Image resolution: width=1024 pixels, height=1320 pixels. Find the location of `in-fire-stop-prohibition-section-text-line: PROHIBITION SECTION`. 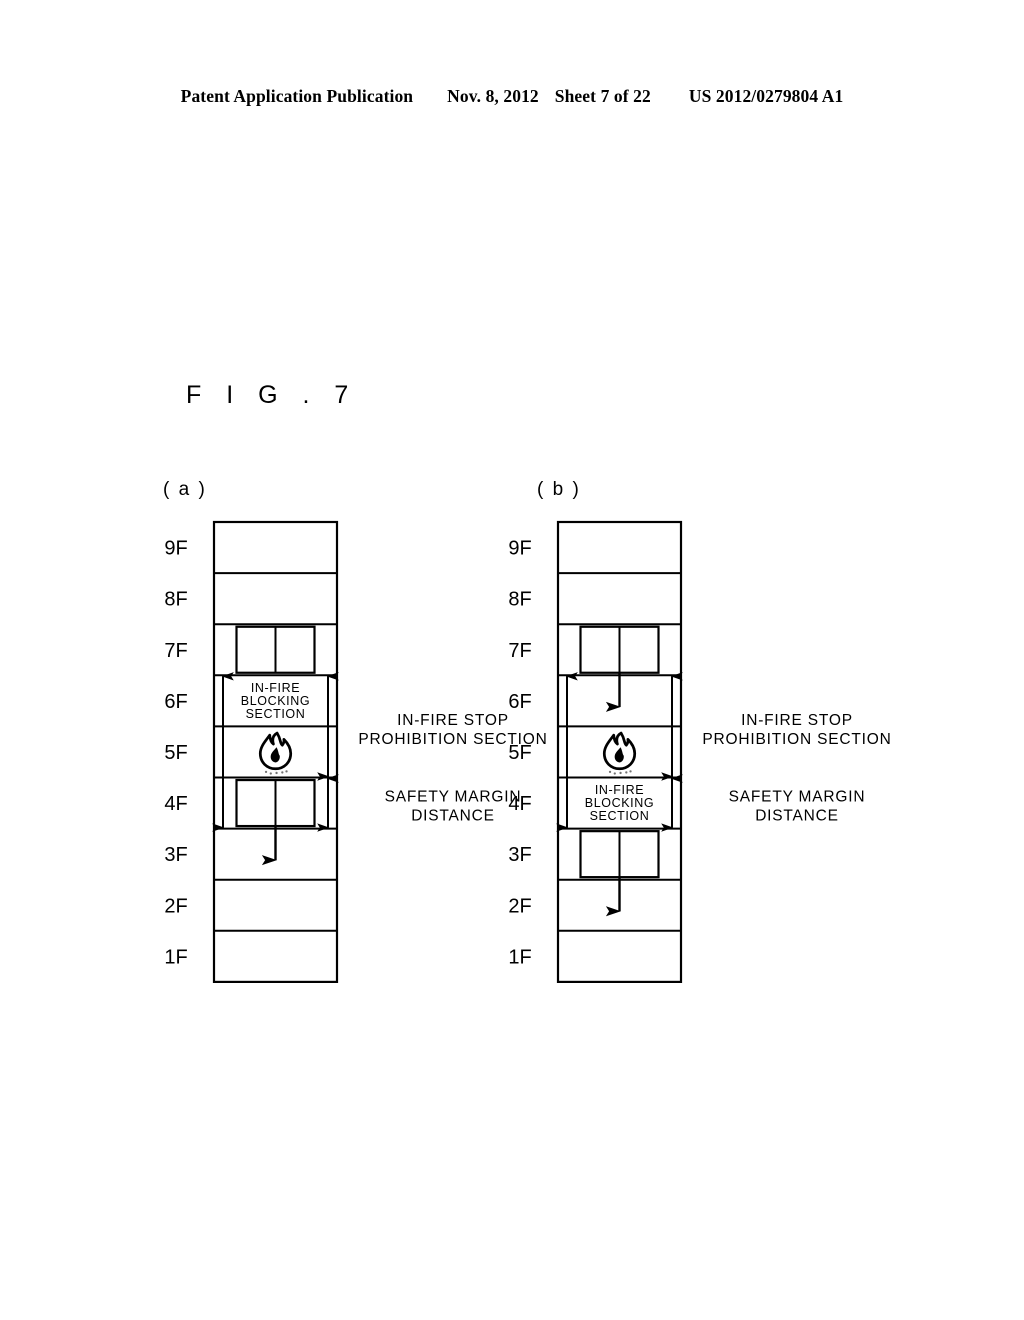

in-fire-stop-prohibition-section-text-line: PROHIBITION SECTION is located at coordinates (796, 739).